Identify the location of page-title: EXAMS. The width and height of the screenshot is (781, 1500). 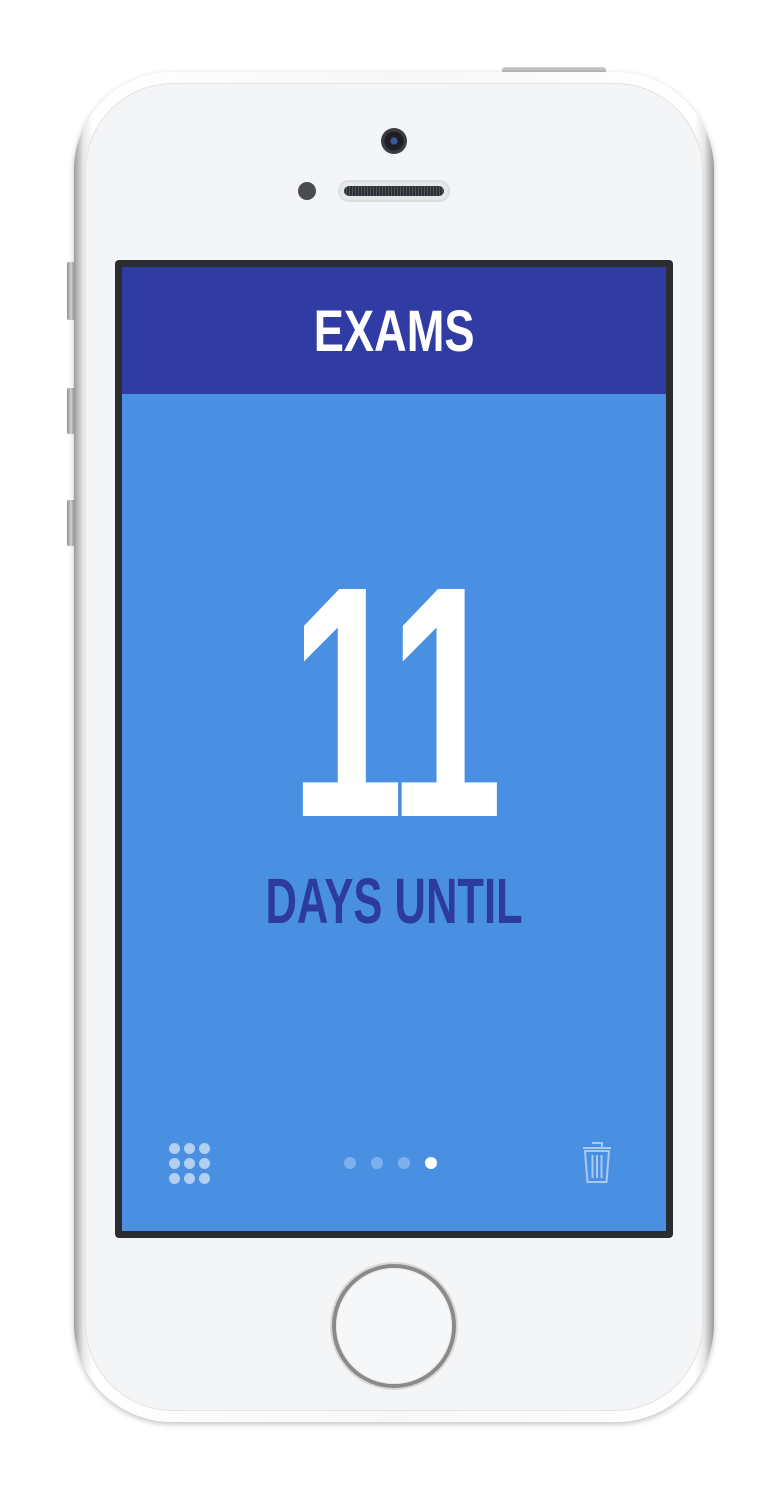
(394, 331).